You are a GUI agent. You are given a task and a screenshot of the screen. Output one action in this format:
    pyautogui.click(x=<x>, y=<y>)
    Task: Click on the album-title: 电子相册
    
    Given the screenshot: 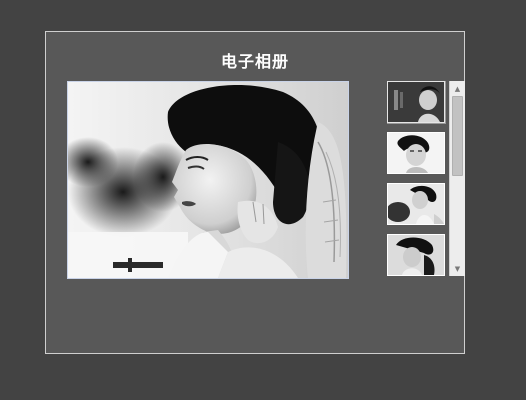 What is the action you would take?
    pyautogui.click(x=254, y=61)
    